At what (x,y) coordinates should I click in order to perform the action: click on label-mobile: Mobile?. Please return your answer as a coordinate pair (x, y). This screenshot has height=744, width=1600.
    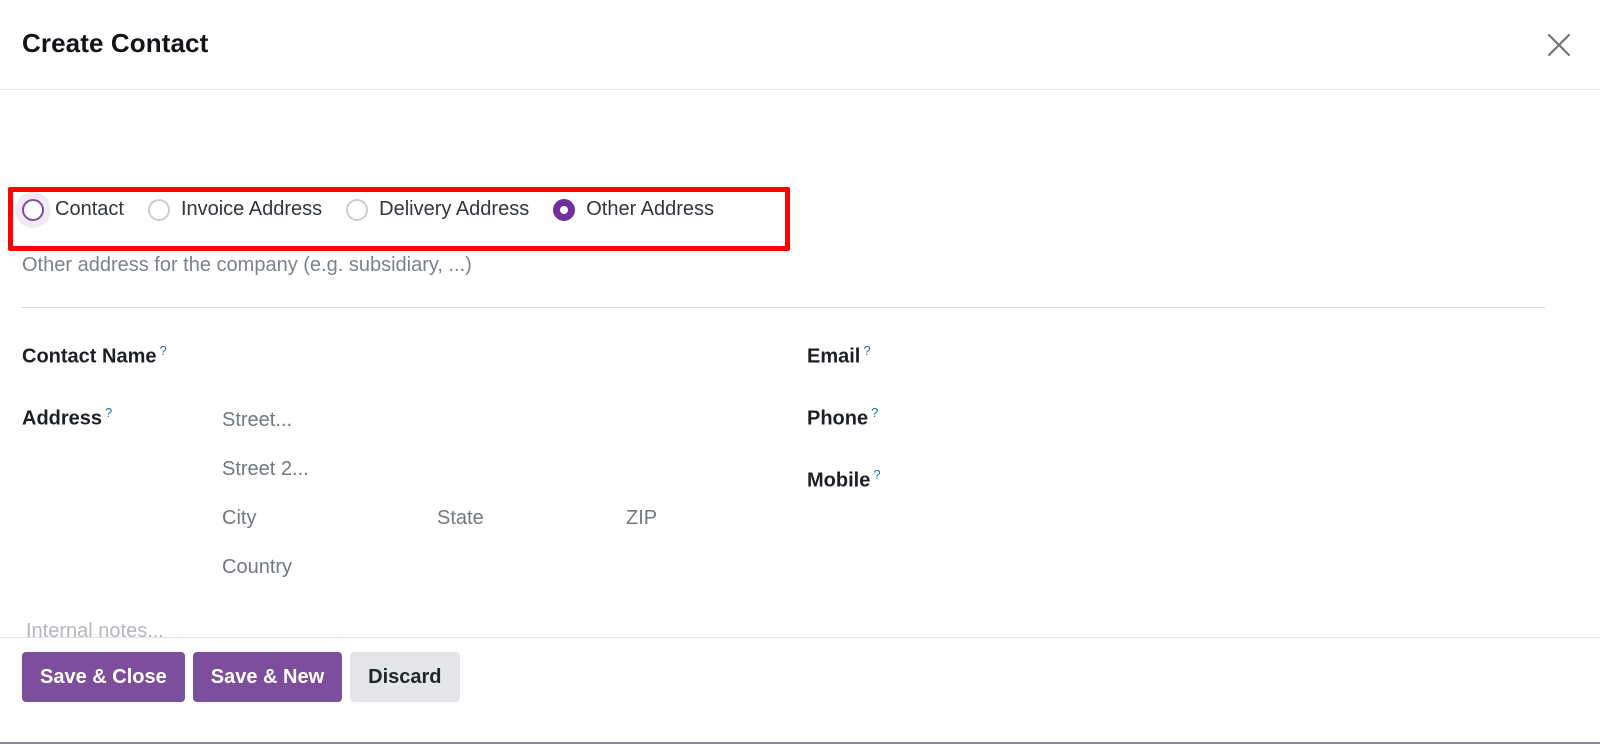
    Looking at the image, I should click on (844, 480).